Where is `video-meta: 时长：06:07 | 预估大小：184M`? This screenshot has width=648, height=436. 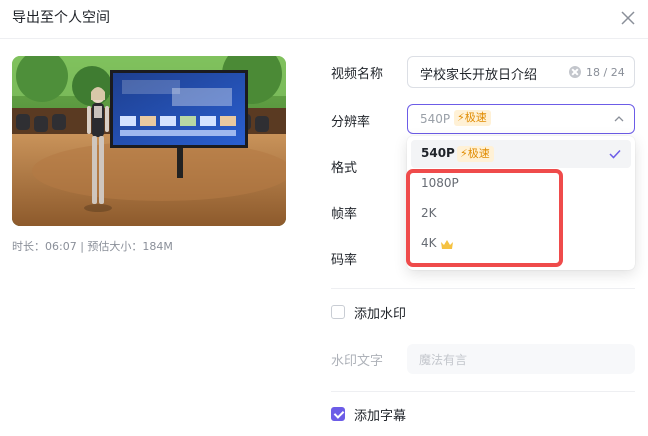 video-meta: 时长：06:07 | 预估大小：184M is located at coordinates (92, 246).